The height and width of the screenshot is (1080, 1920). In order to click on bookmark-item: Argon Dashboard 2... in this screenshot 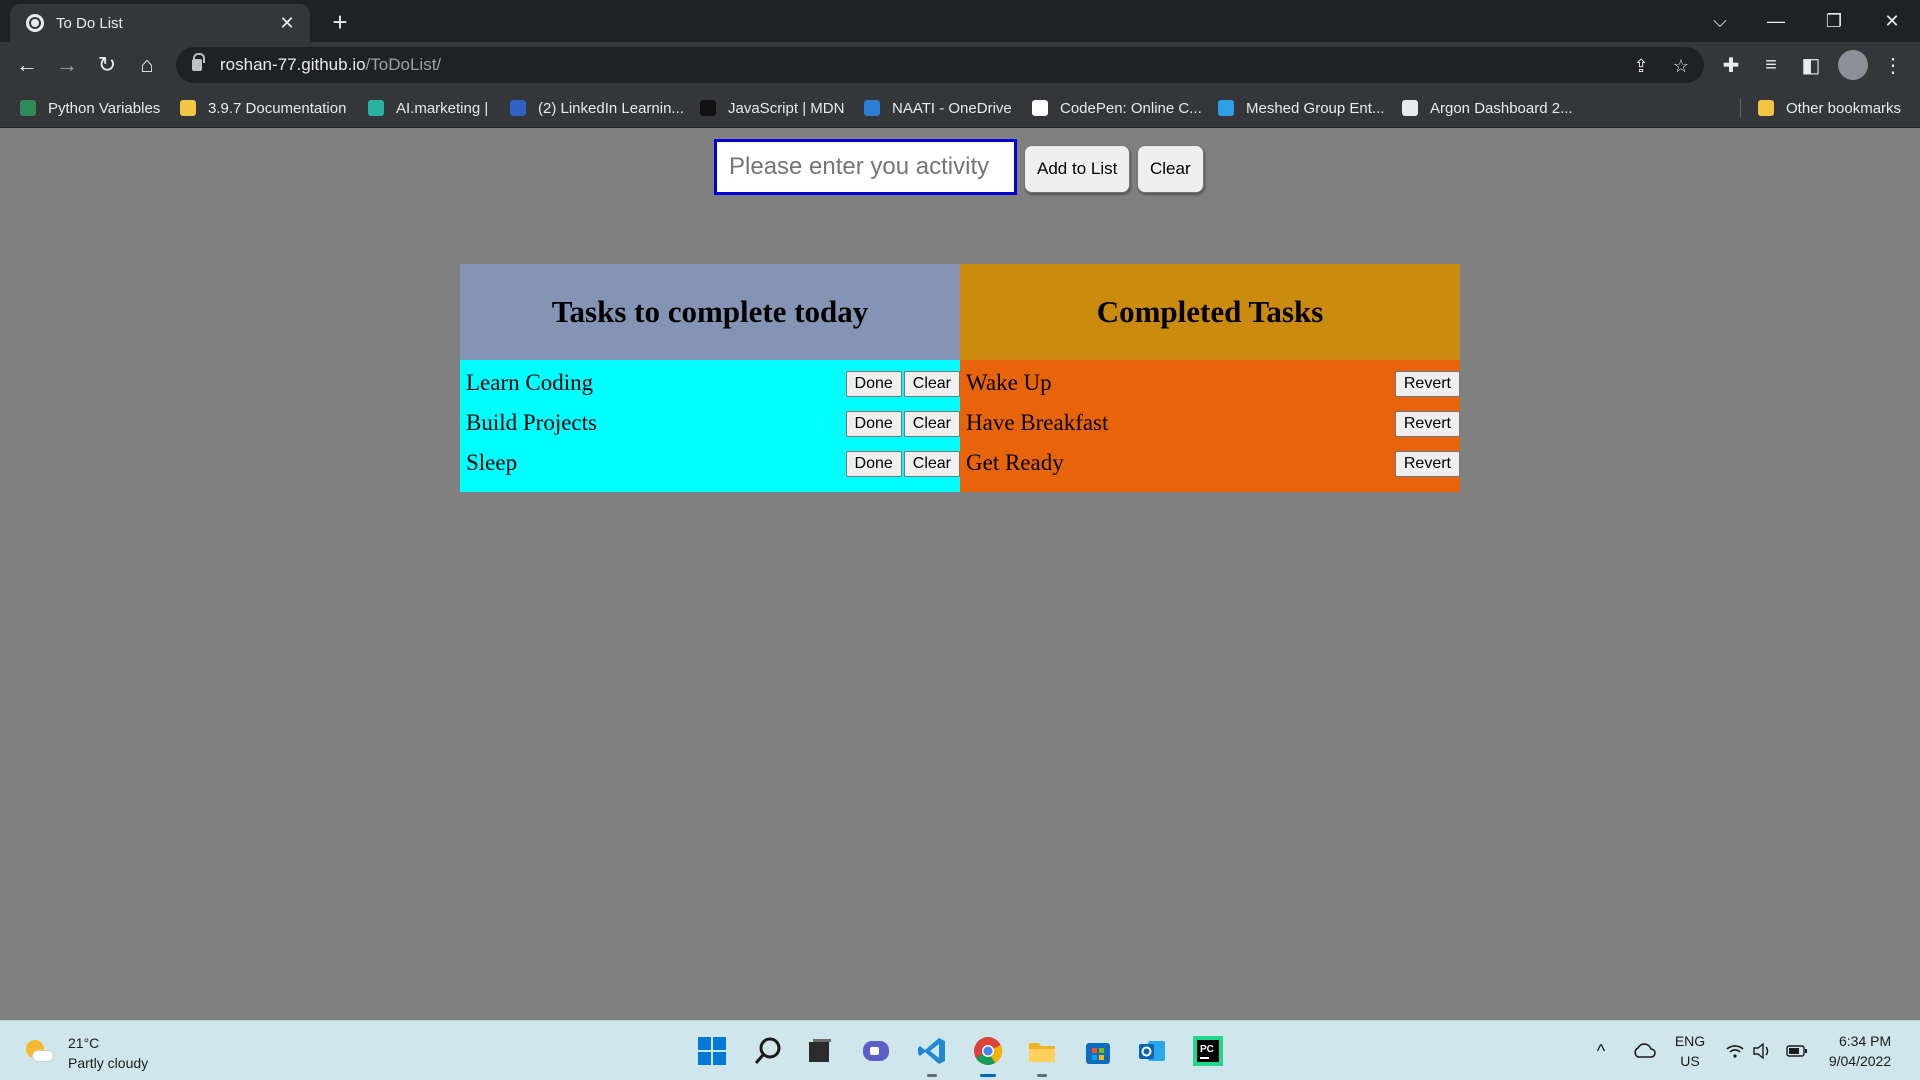, I will do `click(1487, 108)`.